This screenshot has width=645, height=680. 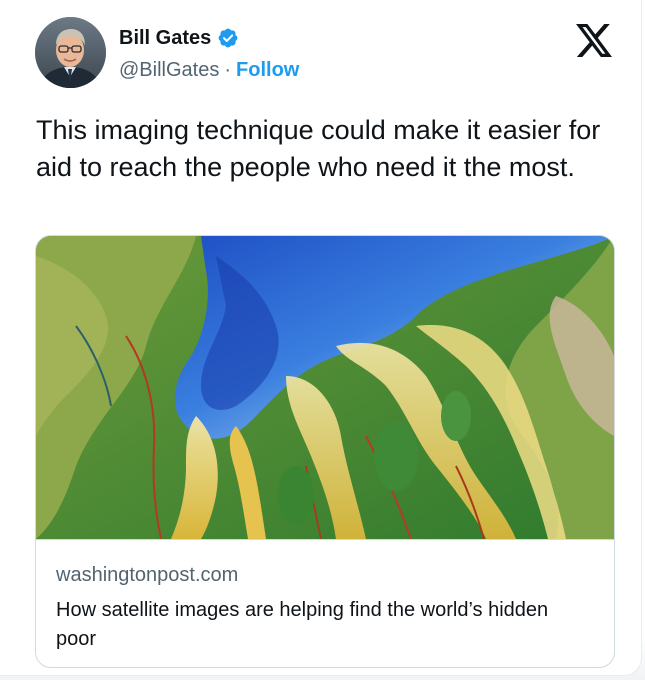 What do you see at coordinates (169, 70) in the screenshot?
I see `author-handle: @BillGates` at bounding box center [169, 70].